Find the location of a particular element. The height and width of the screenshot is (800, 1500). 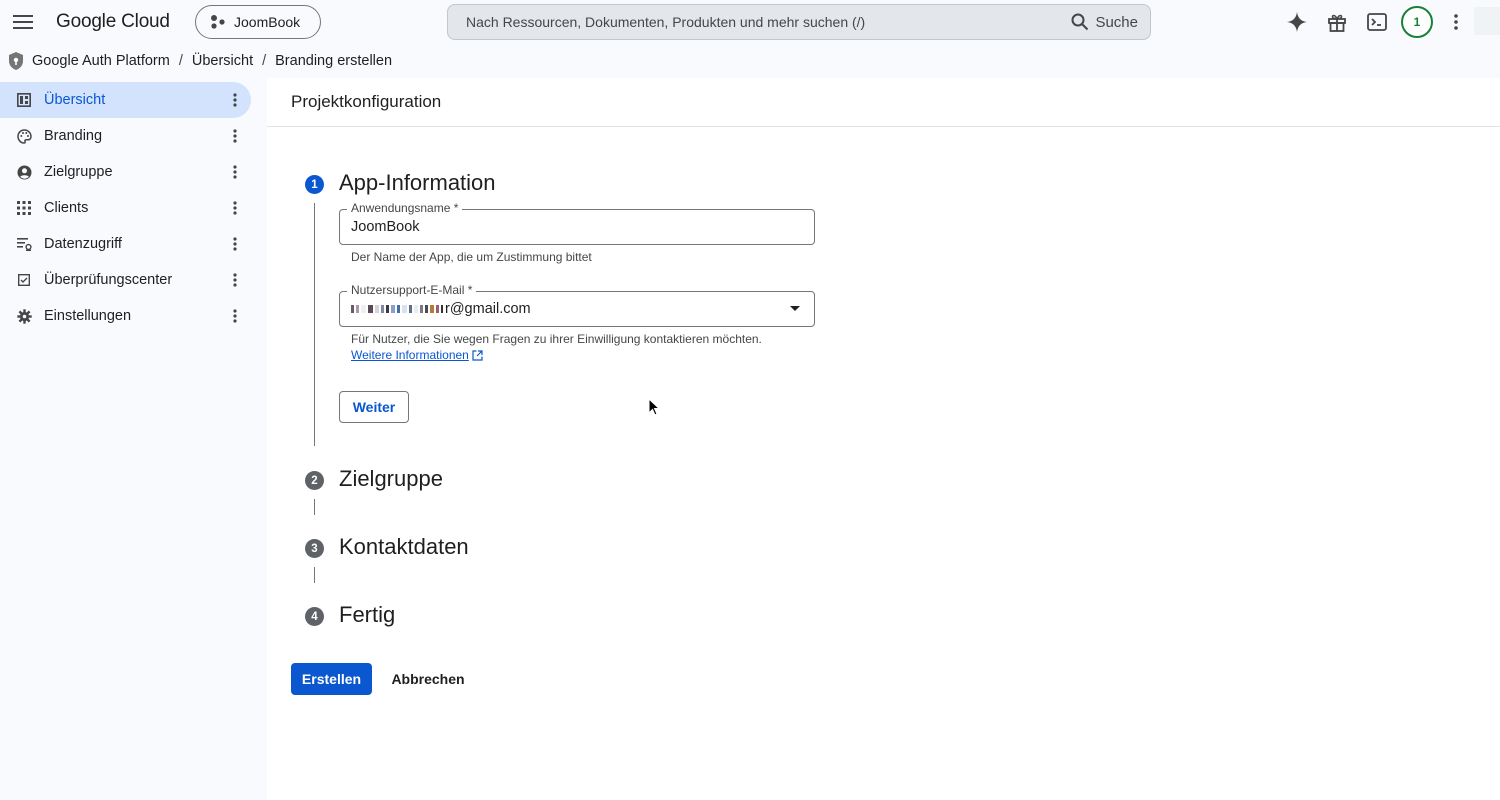

cancel-button: Abbrechen is located at coordinates (428, 679).